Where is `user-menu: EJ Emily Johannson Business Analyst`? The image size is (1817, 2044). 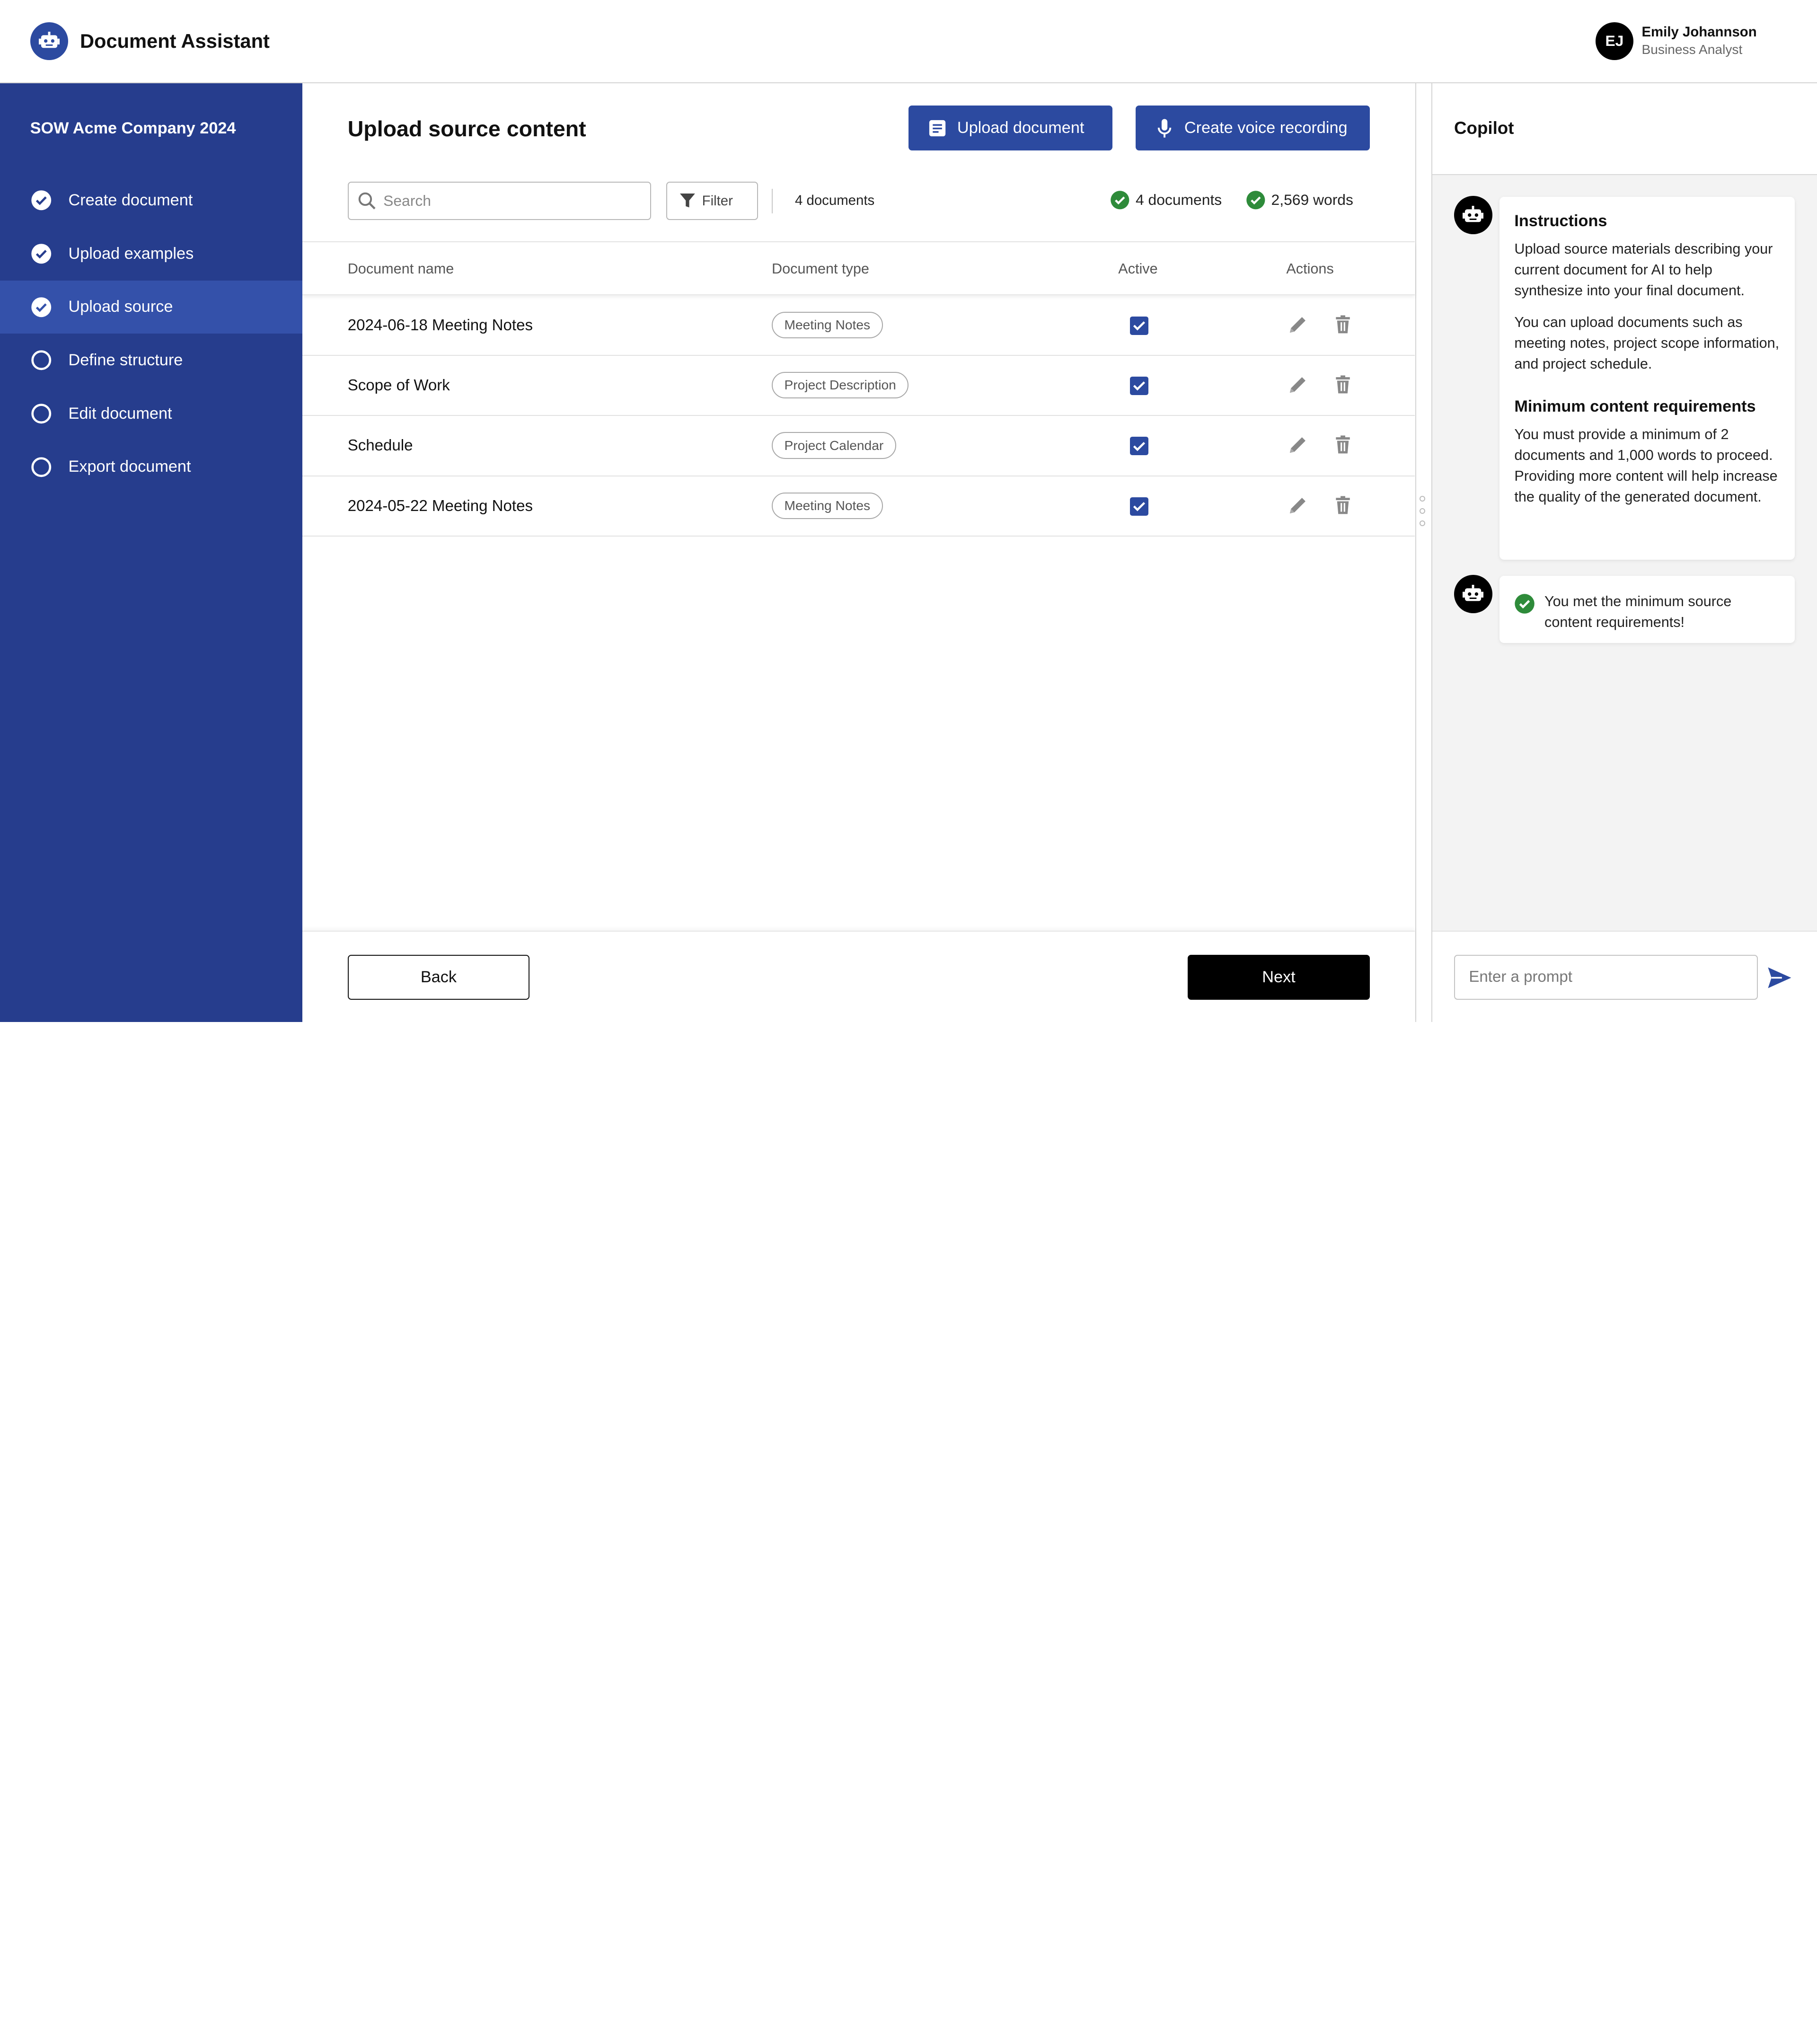 user-menu: EJ Emily Johannson Business Analyst is located at coordinates (1676, 41).